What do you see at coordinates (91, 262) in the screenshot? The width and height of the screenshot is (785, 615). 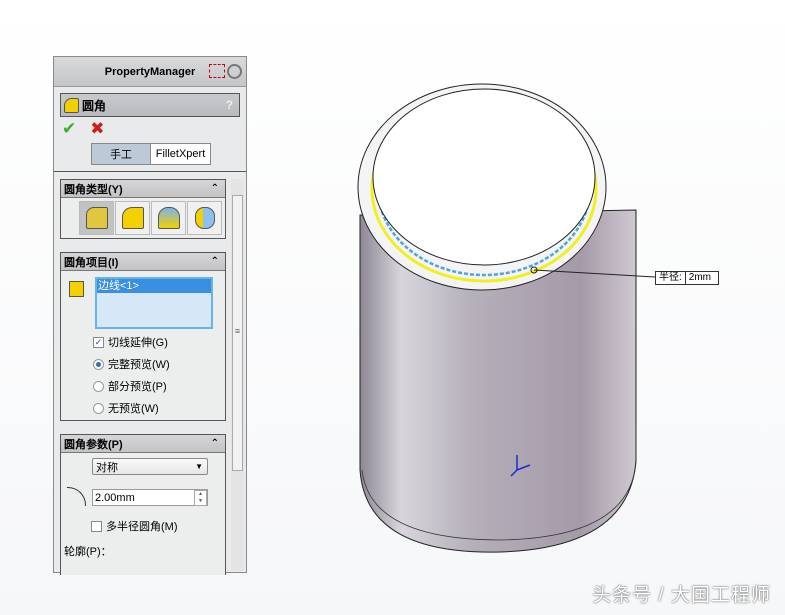 I see `section-title: 圆角项目(I)` at bounding box center [91, 262].